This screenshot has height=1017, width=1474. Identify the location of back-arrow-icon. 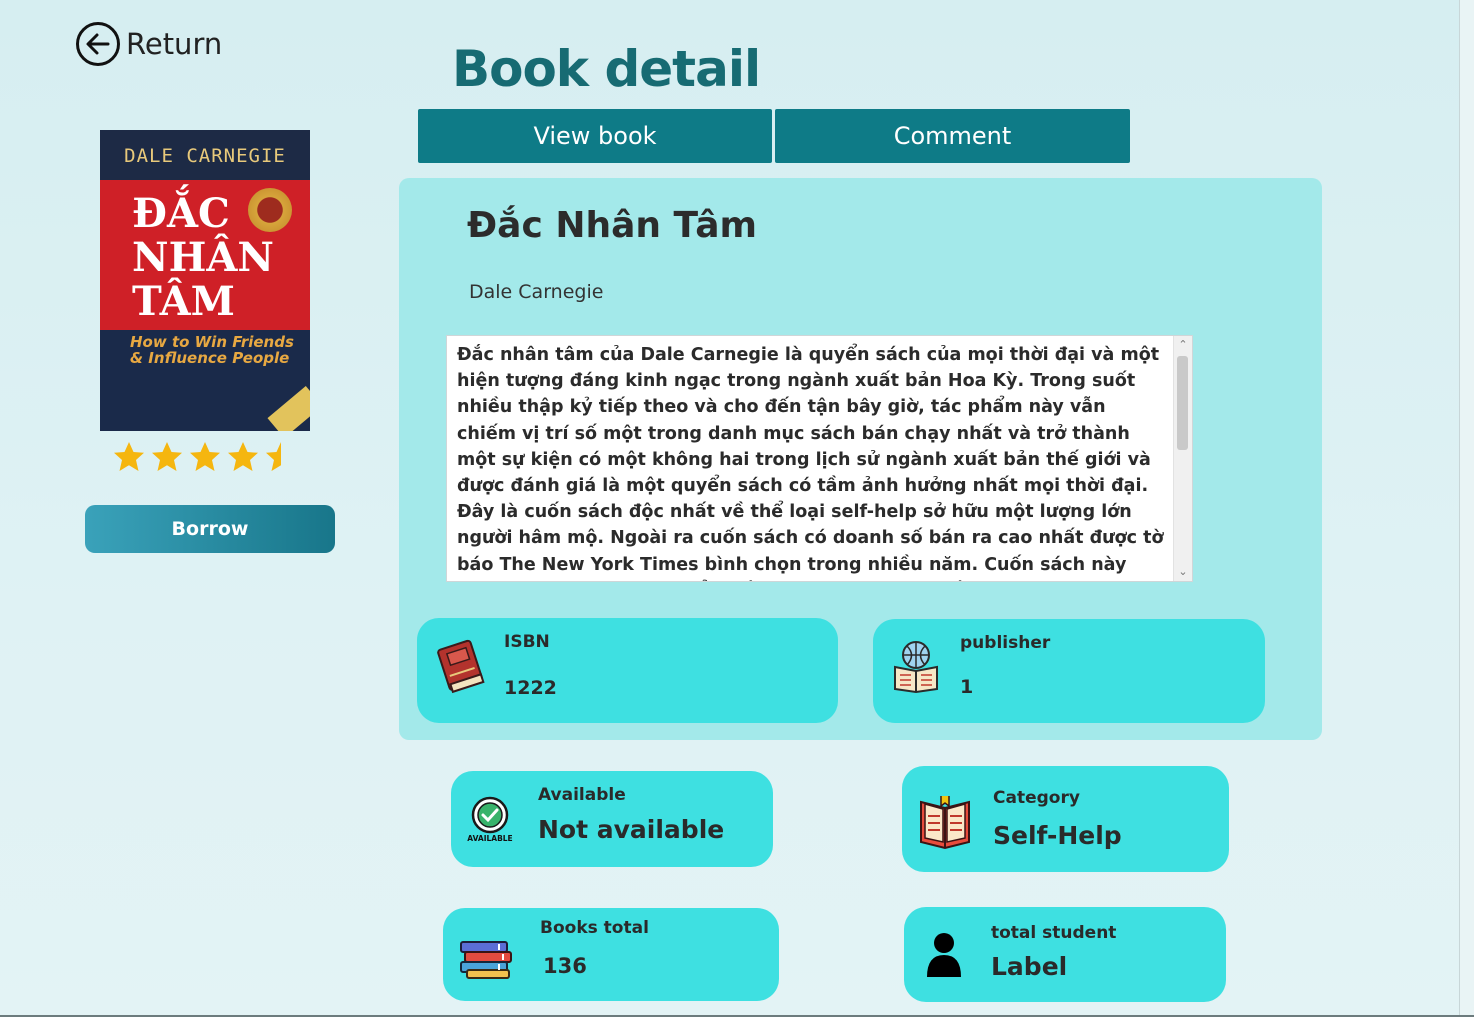
(98, 44).